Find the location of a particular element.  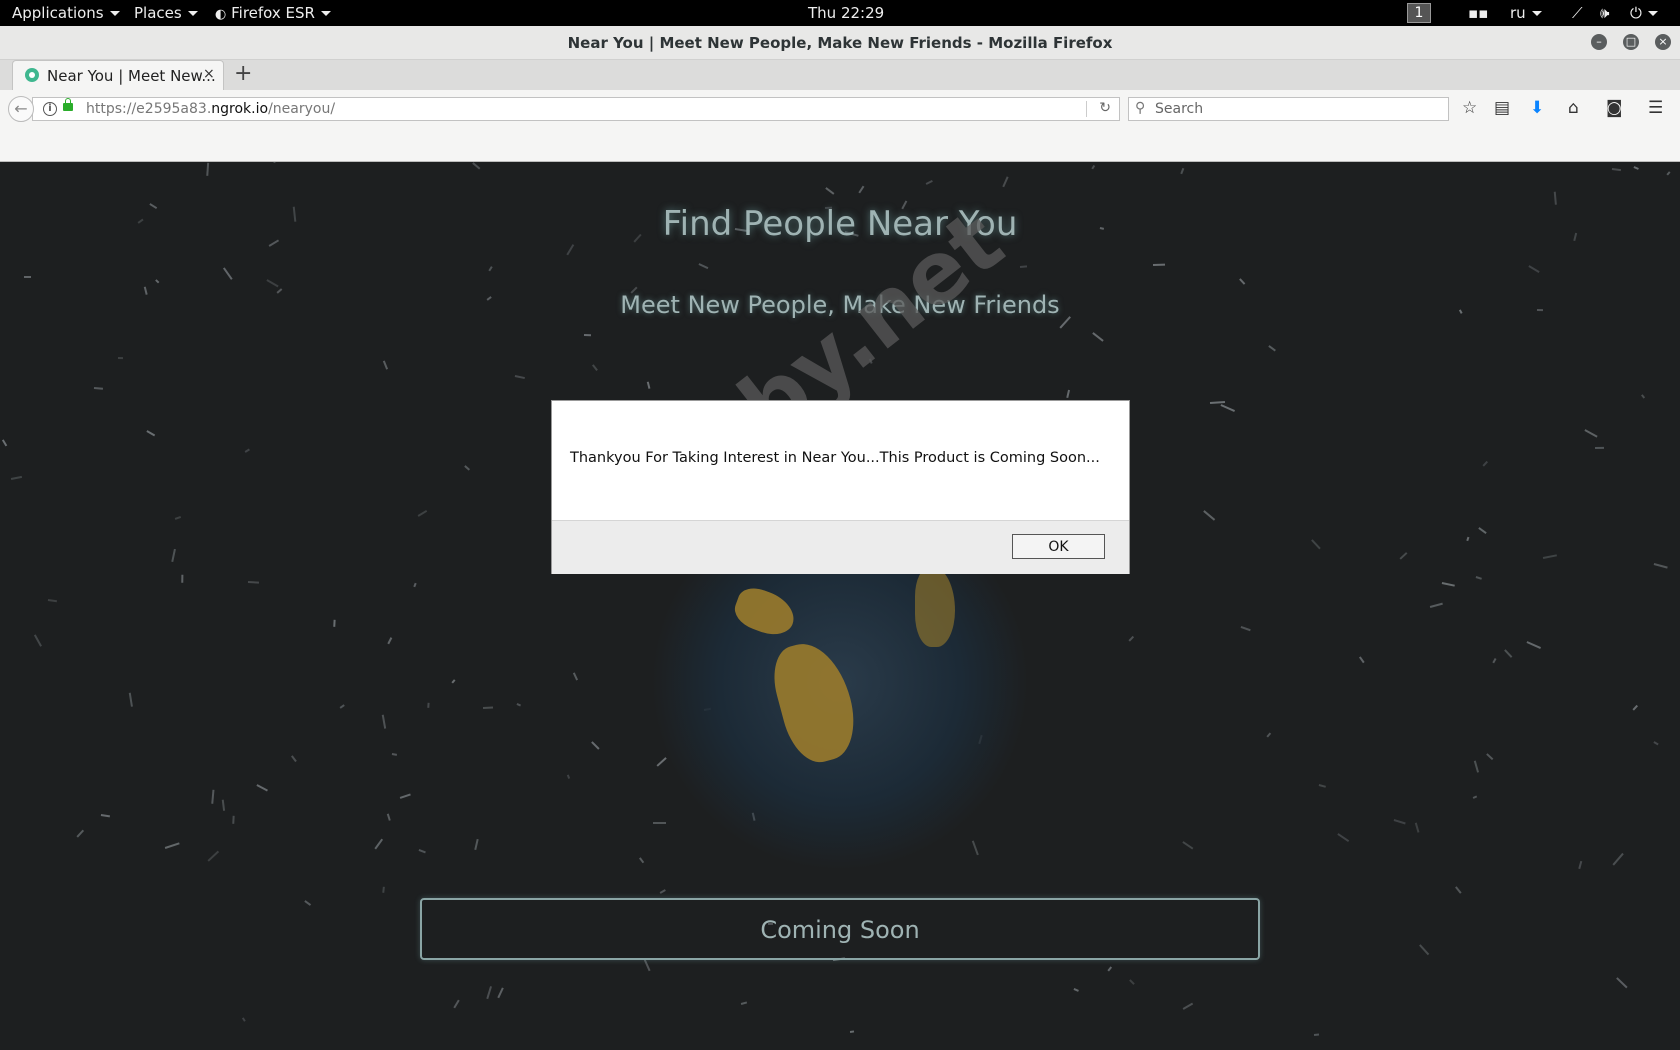

clock: Thu 22:29 is located at coordinates (846, 13).